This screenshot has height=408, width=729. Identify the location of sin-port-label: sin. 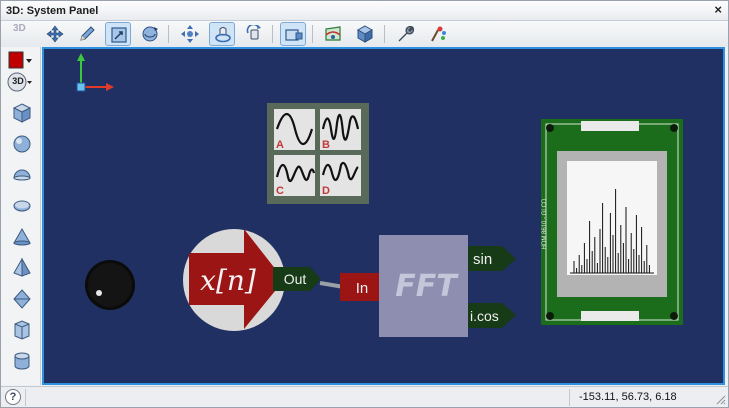
(482, 259).